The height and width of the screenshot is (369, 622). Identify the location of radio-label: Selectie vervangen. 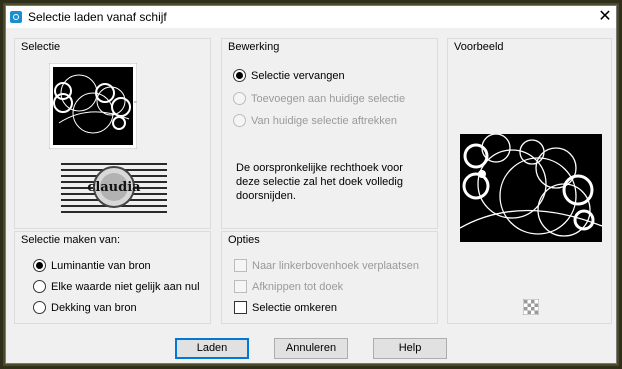
(298, 76).